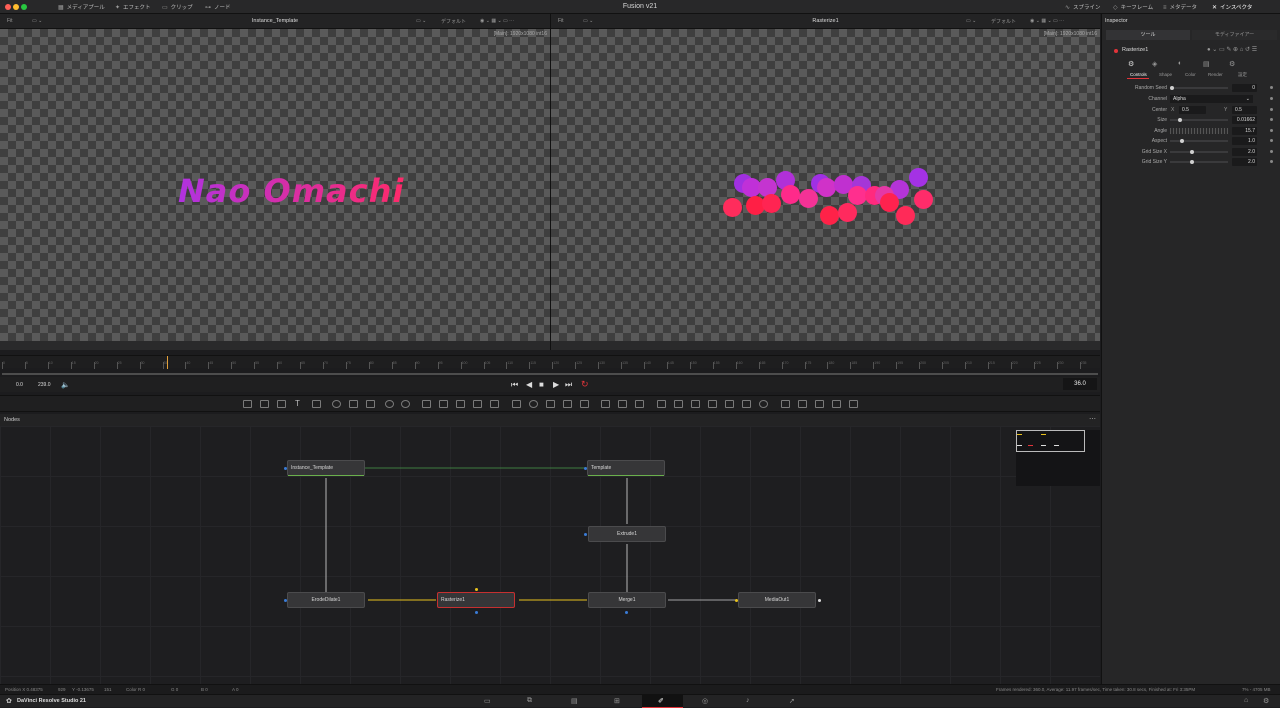 The image size is (1280, 708). Describe the element at coordinates (729, 404) in the screenshot. I see `image-plane-3d-icon` at that location.